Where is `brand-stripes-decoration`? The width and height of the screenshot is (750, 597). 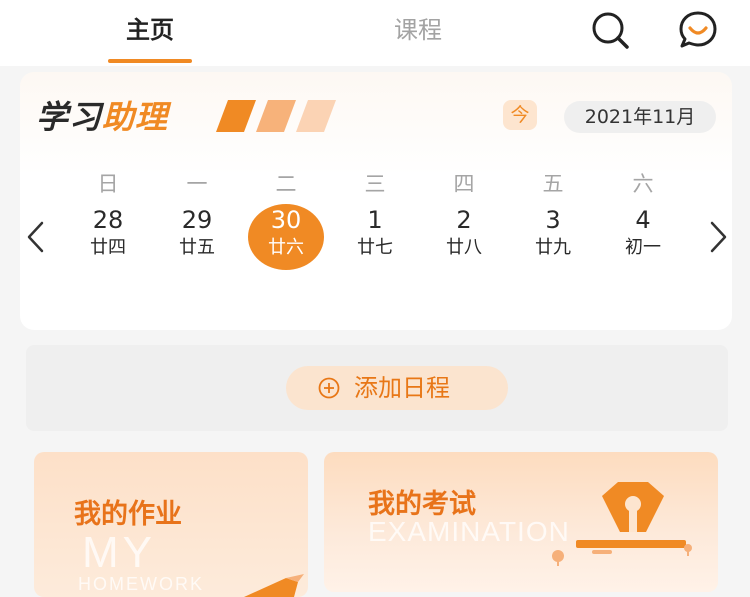
brand-stripes-decoration is located at coordinates (276, 116).